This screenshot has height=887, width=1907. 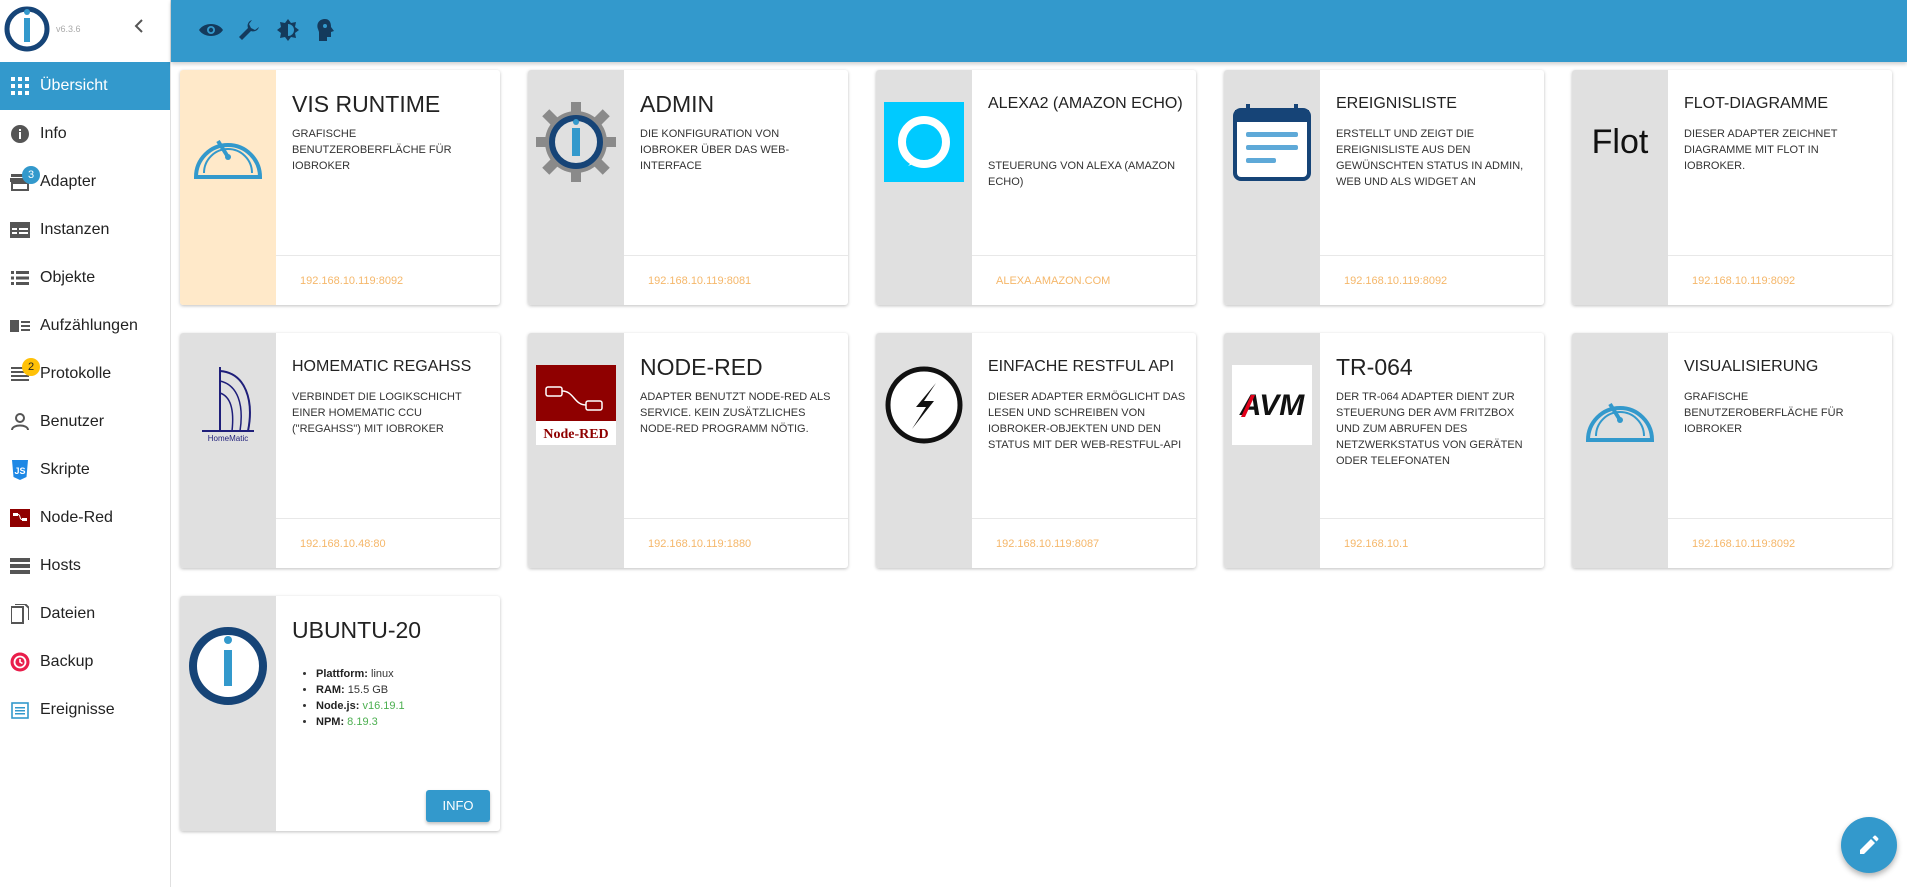 What do you see at coordinates (1620, 142) in the screenshot?
I see `flot-icon: Flot` at bounding box center [1620, 142].